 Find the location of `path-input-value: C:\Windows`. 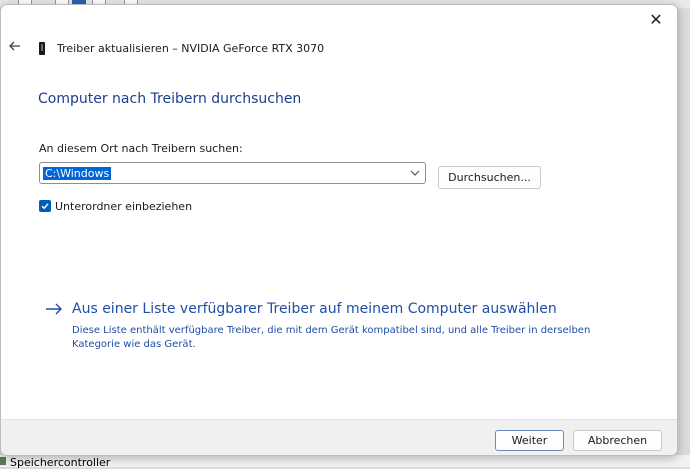

path-input-value: C:\Windows is located at coordinates (77, 173).